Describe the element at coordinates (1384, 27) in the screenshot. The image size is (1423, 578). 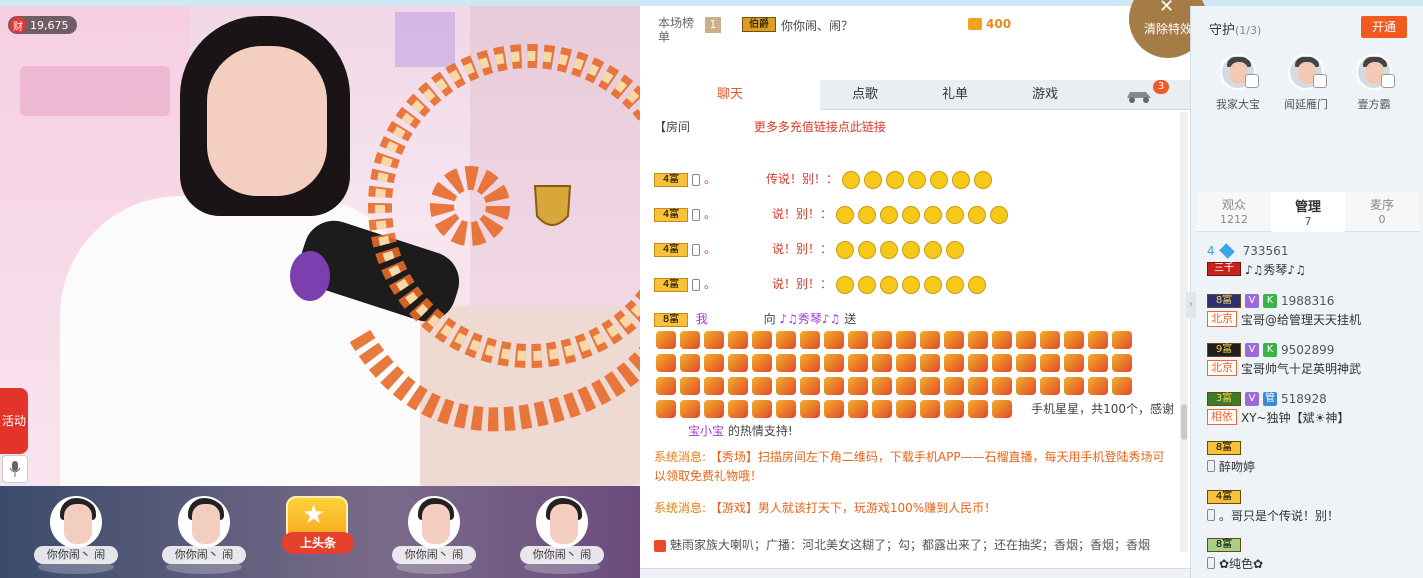
I see `open-guard-button: 开通` at that location.